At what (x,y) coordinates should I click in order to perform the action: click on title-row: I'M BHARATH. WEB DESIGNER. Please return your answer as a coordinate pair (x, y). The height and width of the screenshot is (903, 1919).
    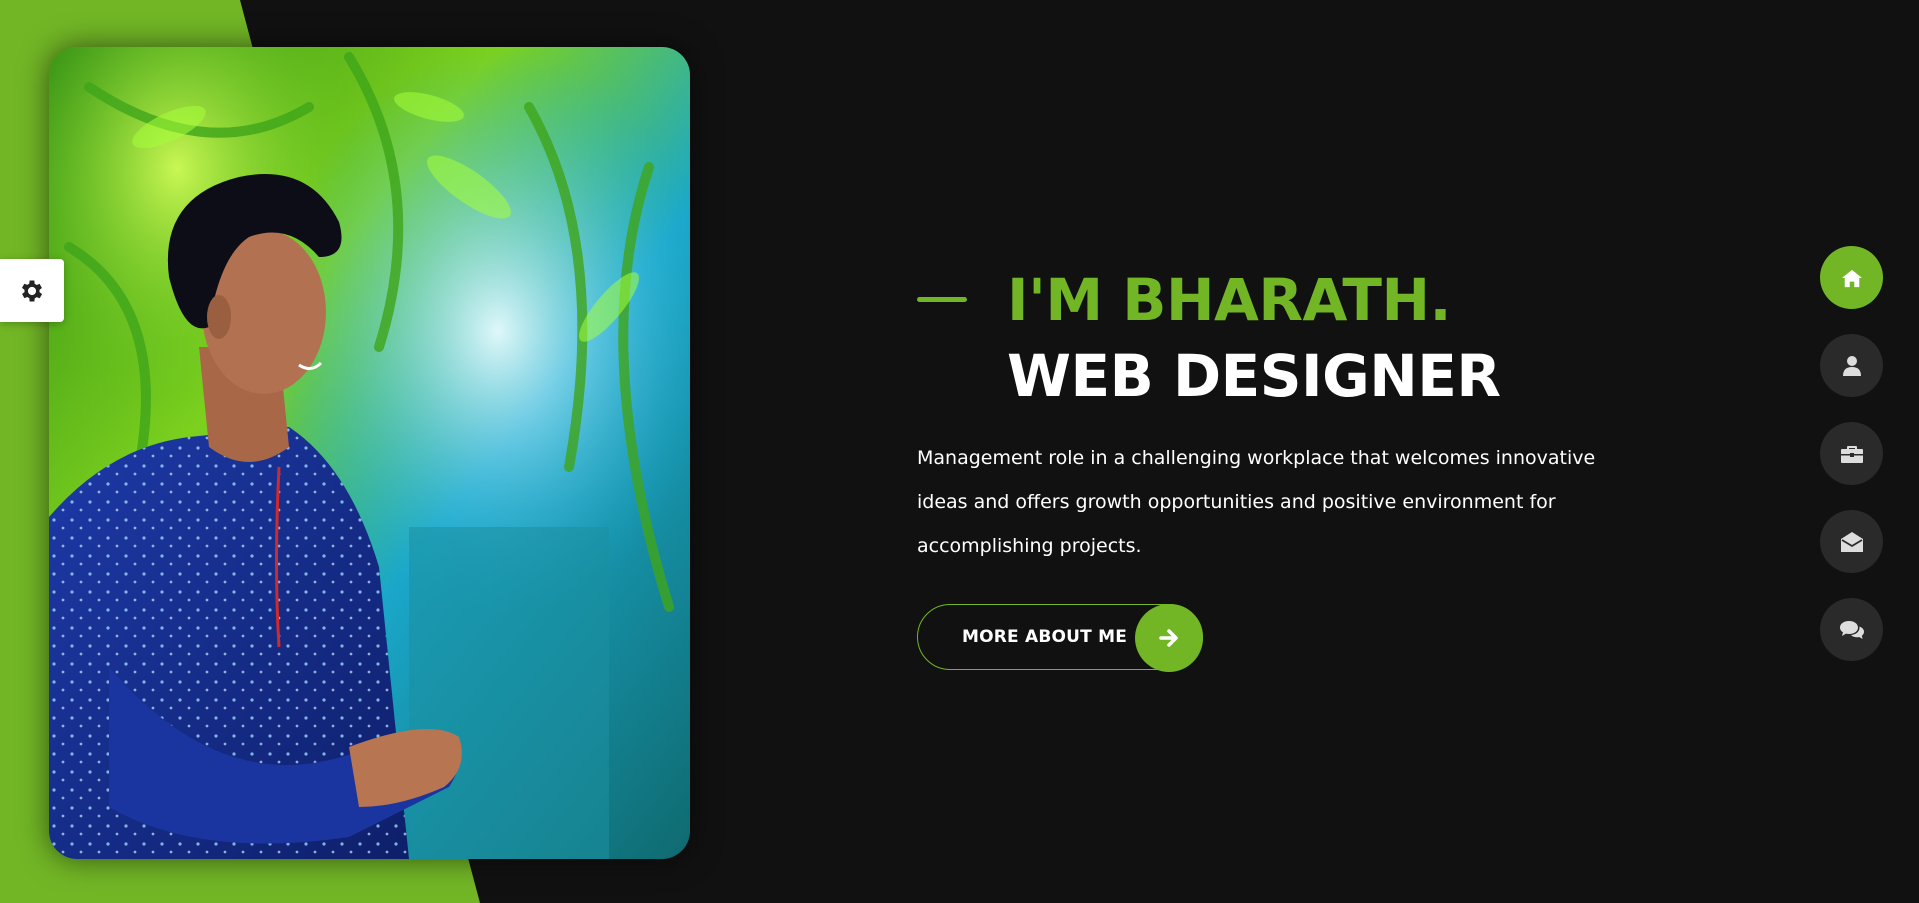
    Looking at the image, I should click on (1277, 338).